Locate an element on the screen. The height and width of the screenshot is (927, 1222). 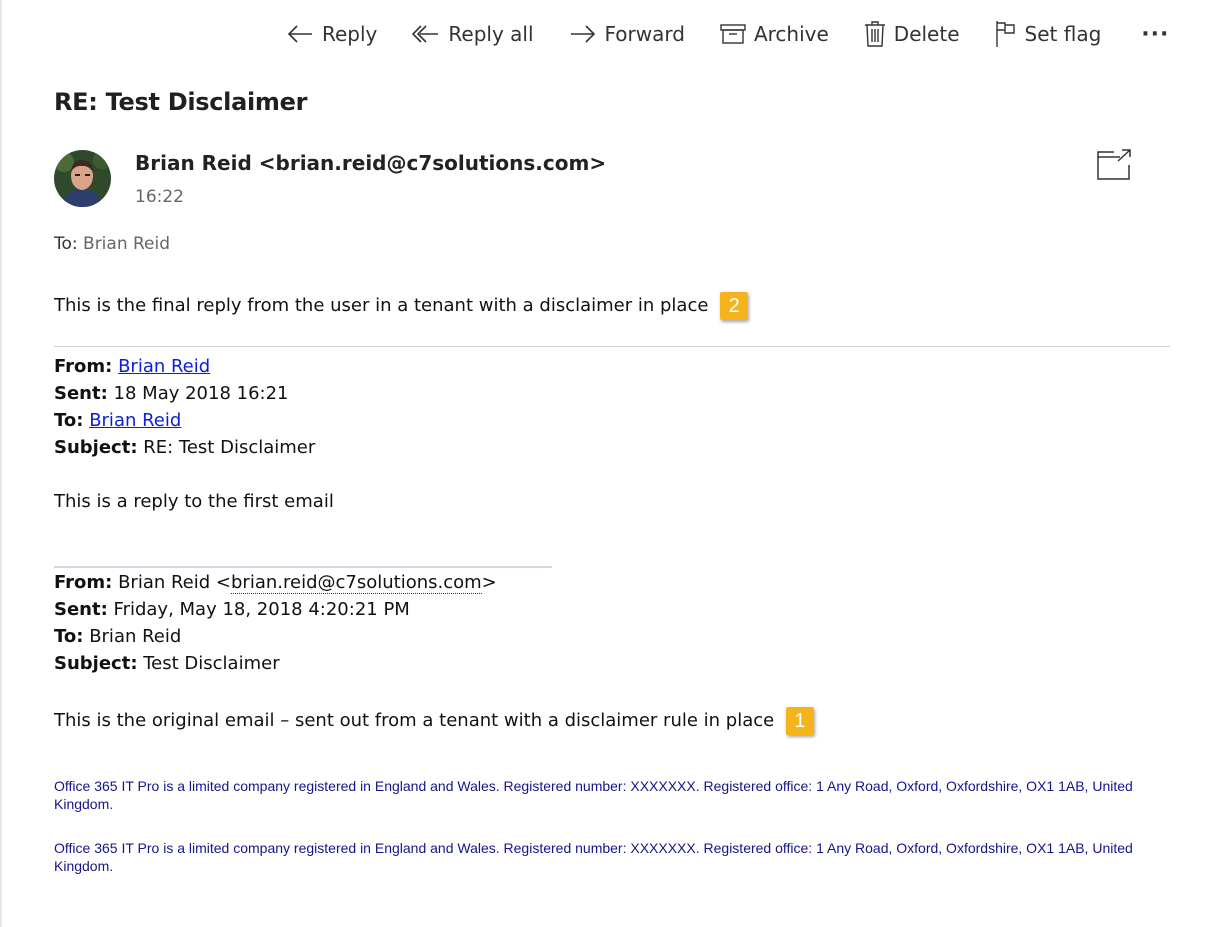
recipient-name: Brian Reid is located at coordinates (126, 244).